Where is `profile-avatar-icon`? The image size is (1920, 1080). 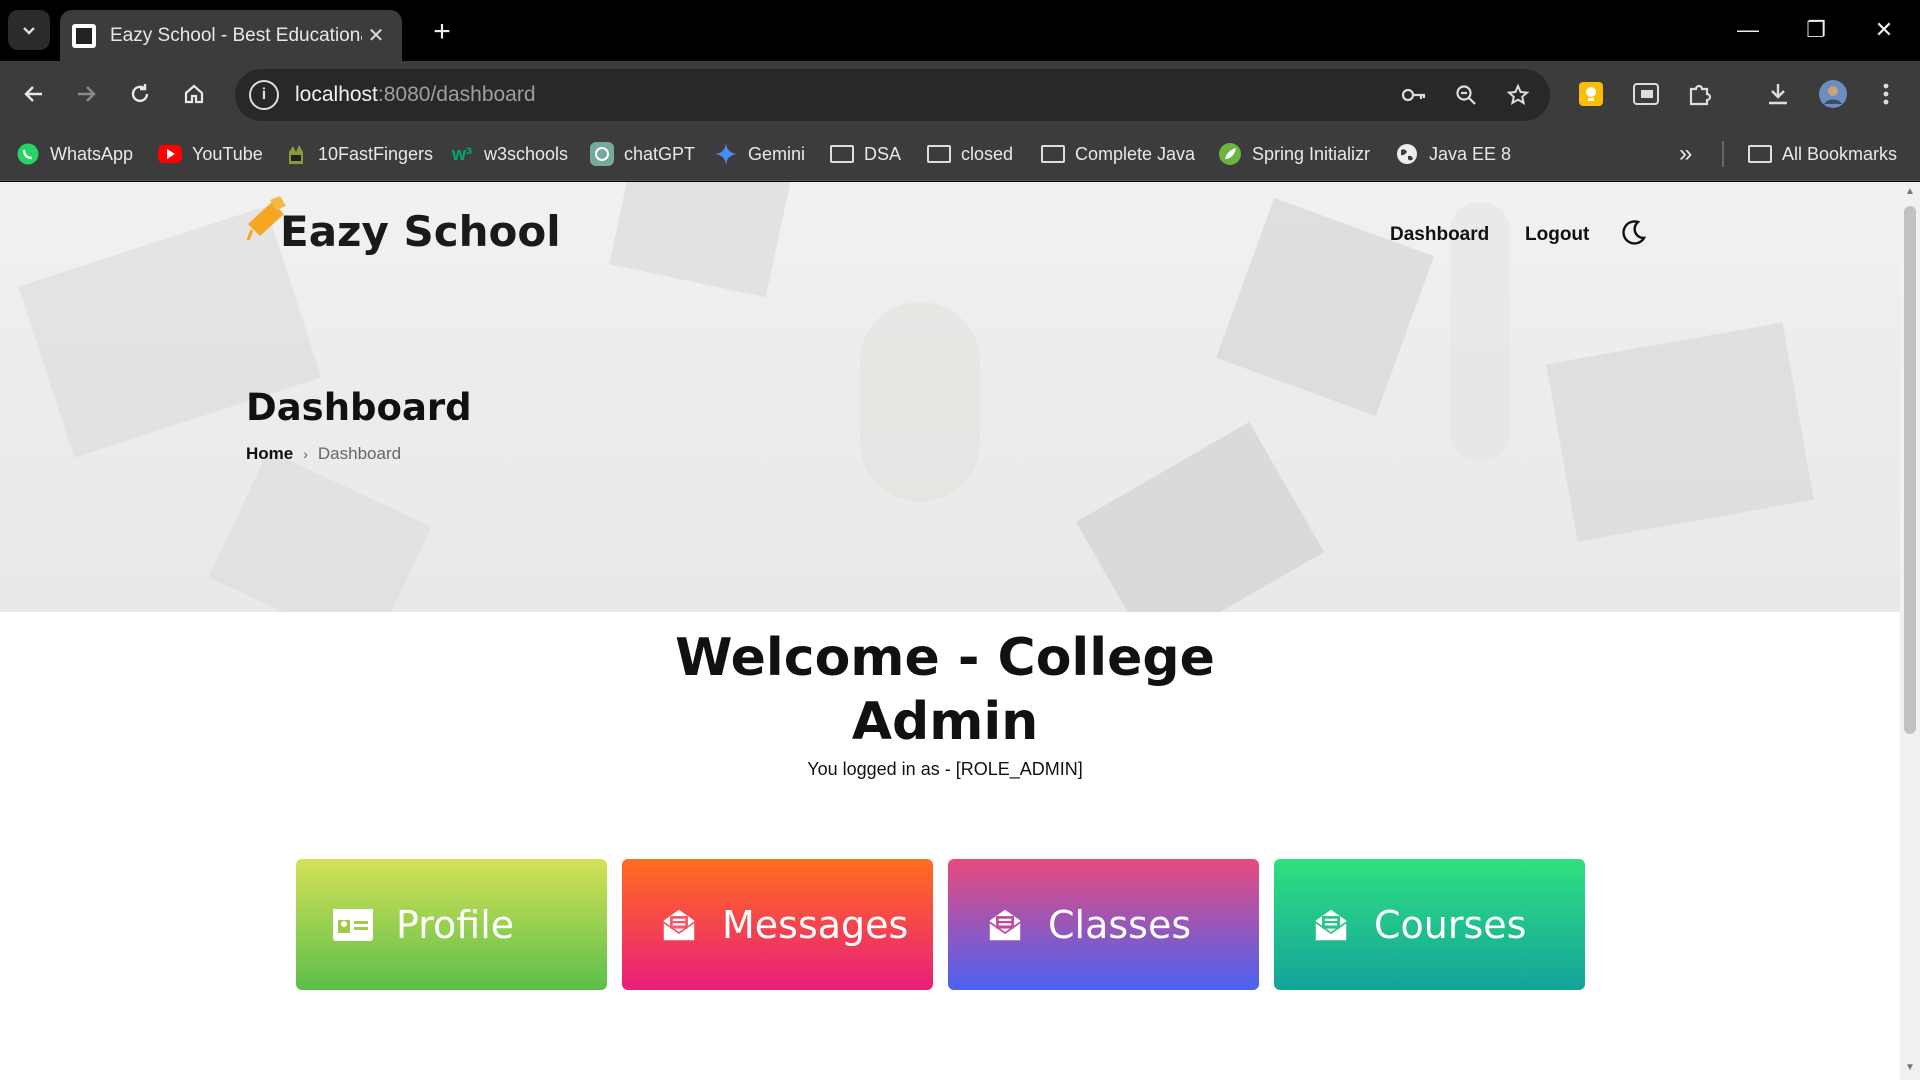
profile-avatar-icon is located at coordinates (1833, 94).